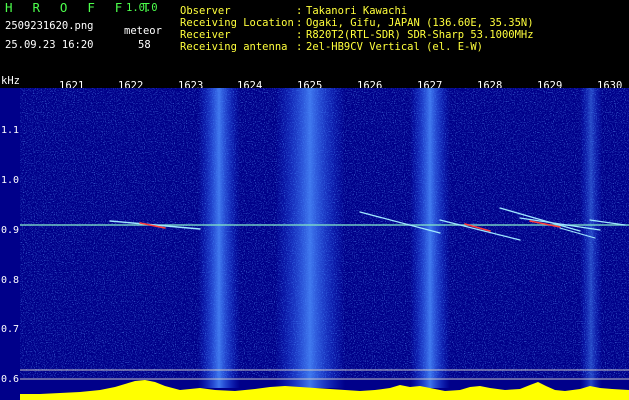 Image resolution: width=629 pixels, height=400 pixels. Describe the element at coordinates (420, 35) in the screenshot. I see `info-value-receiver: R820T2(RTL-SDR) SDR-Sharp 53.1000MHz` at that location.